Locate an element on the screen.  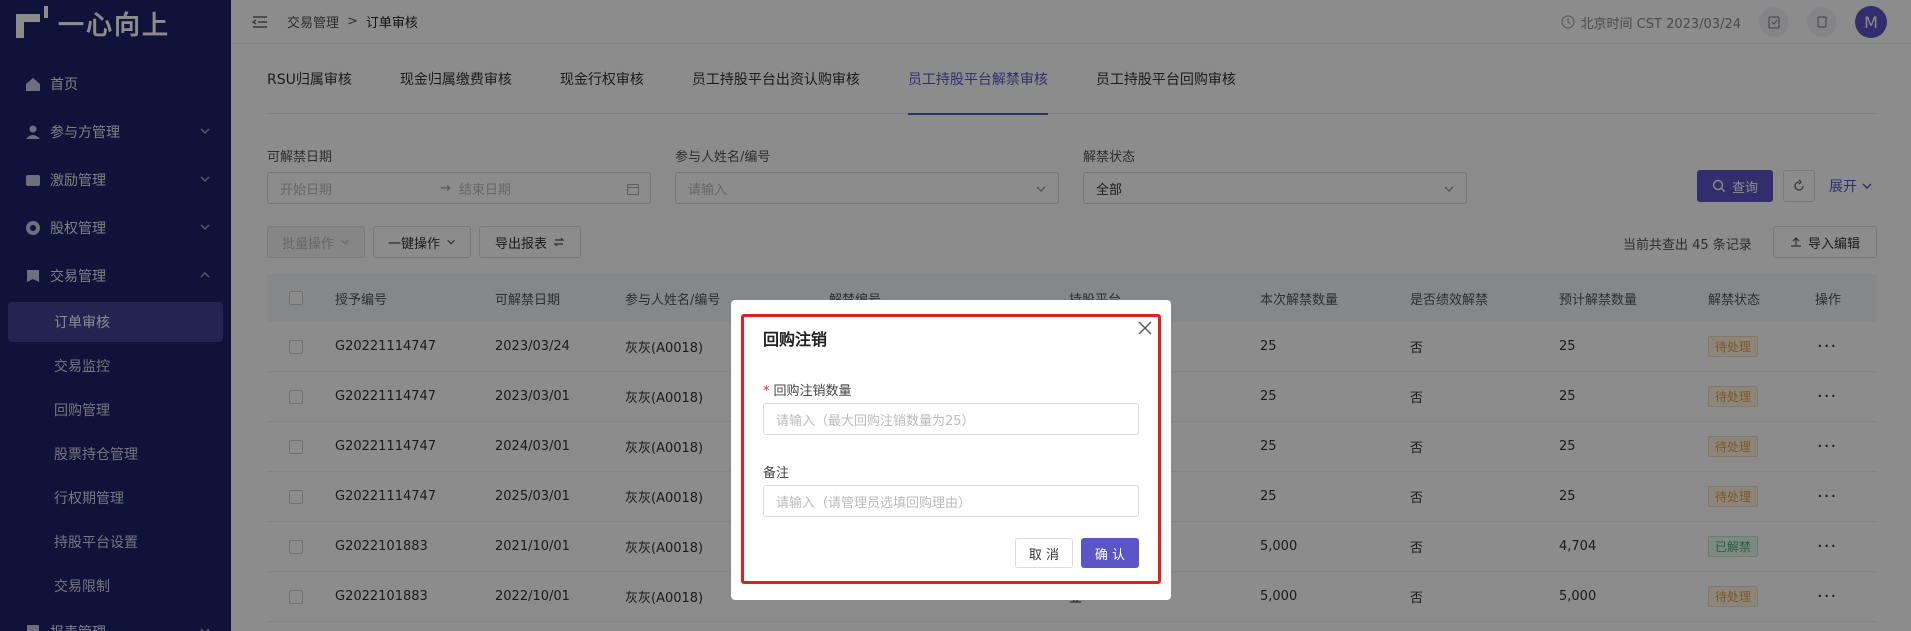
cancel-button: 取 消 is located at coordinates (1044, 553).